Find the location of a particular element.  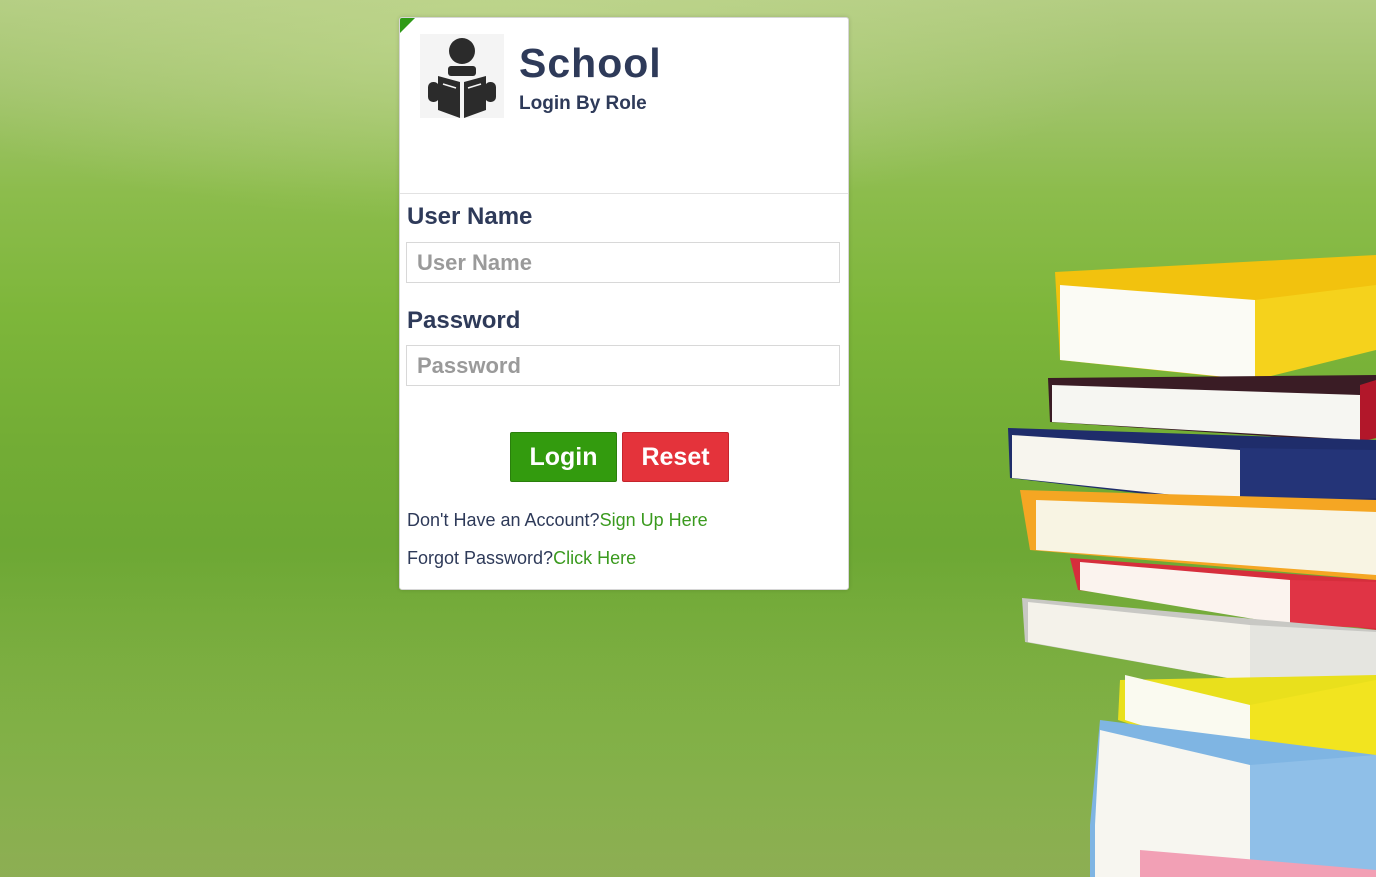

reset-button: Reset is located at coordinates (675, 457).